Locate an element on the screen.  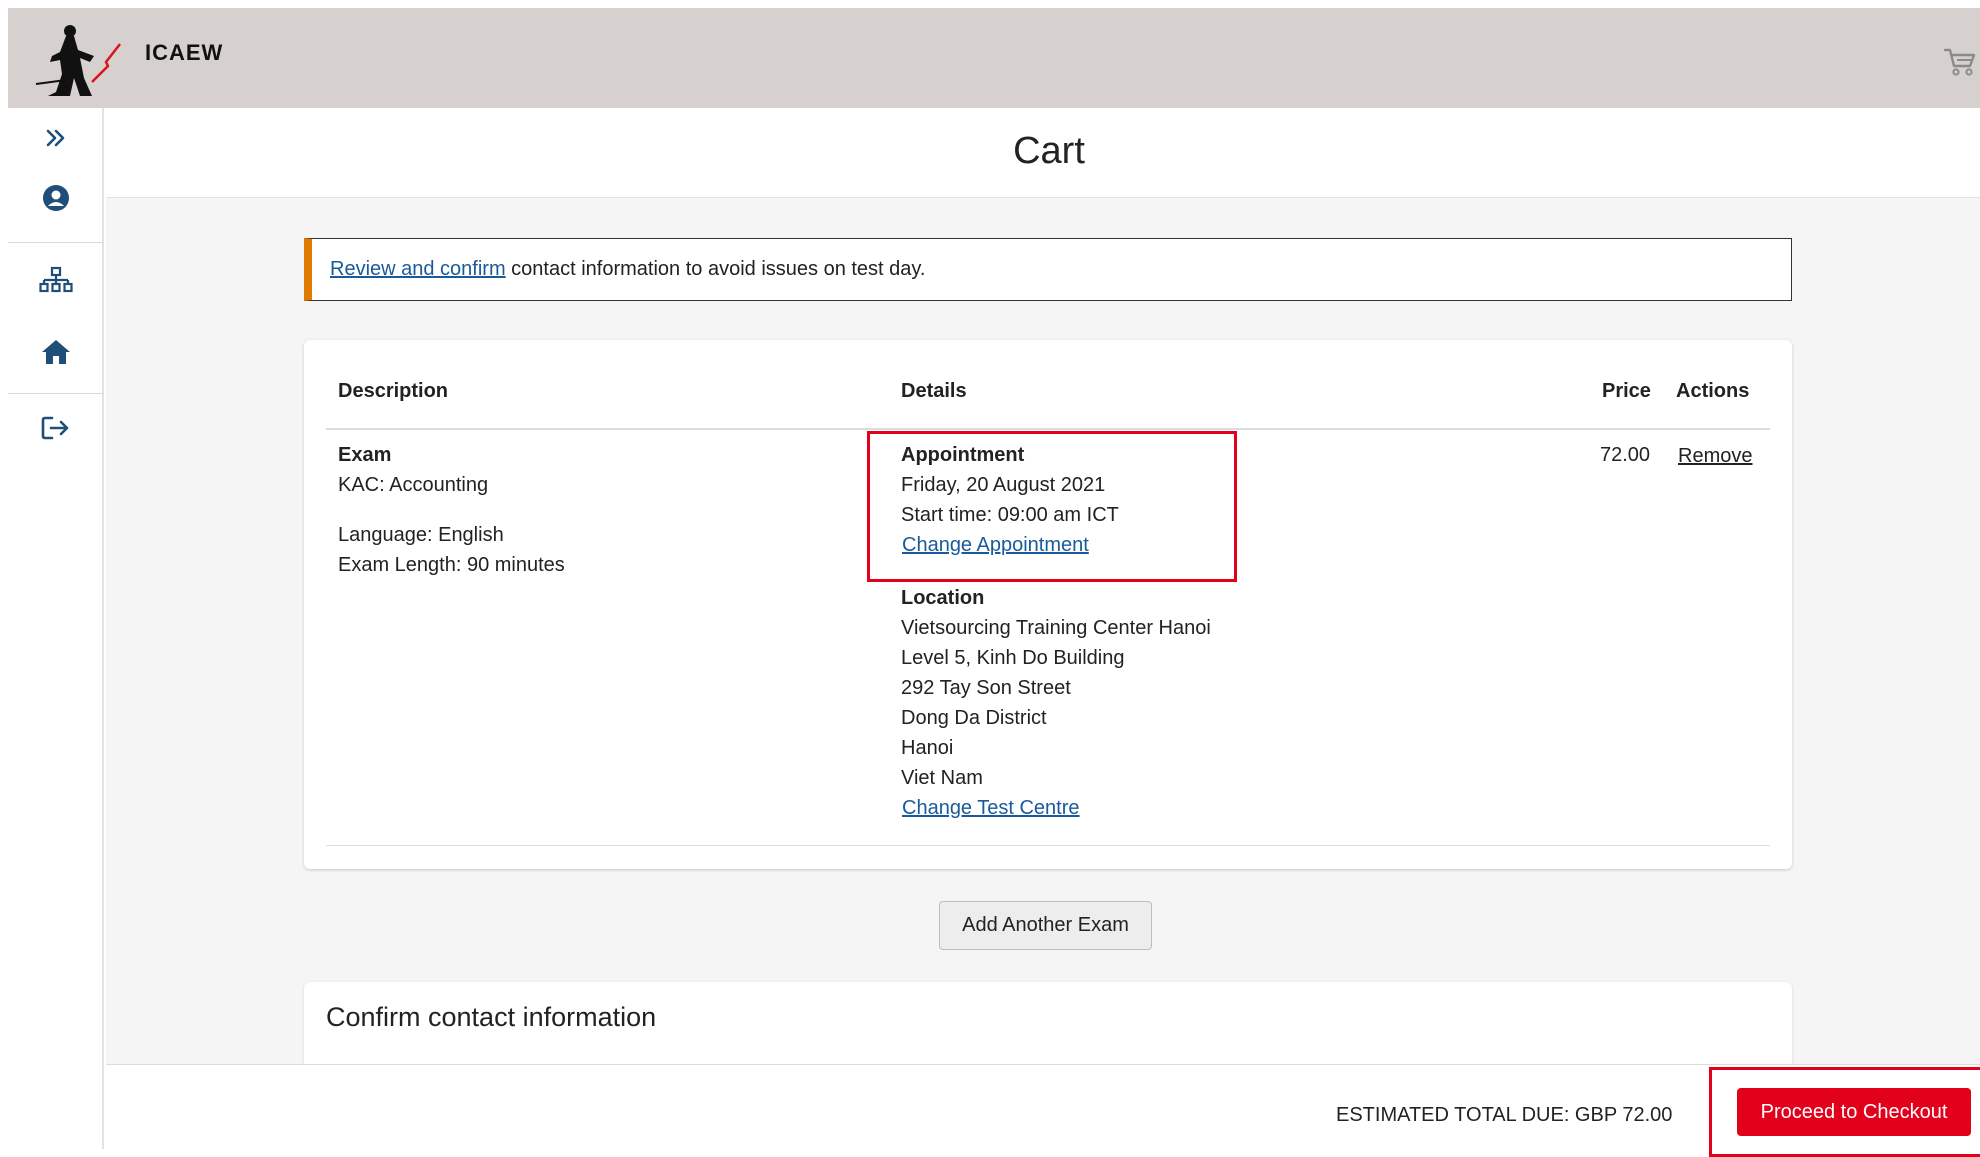
appointment-heading: Appointment is located at coordinates (963, 455).